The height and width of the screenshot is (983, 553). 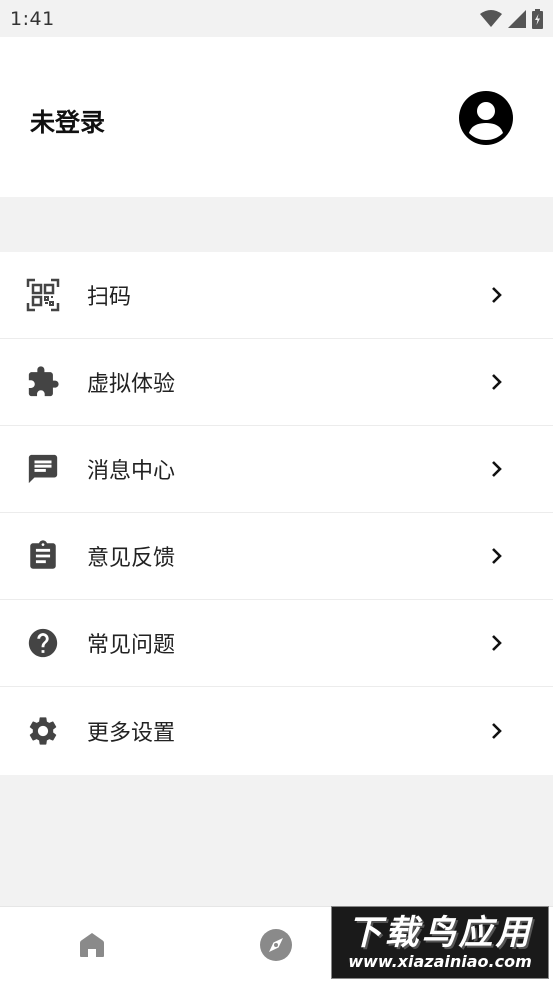 I want to click on menu-item-label: 虚拟体验, so click(x=131, y=384).